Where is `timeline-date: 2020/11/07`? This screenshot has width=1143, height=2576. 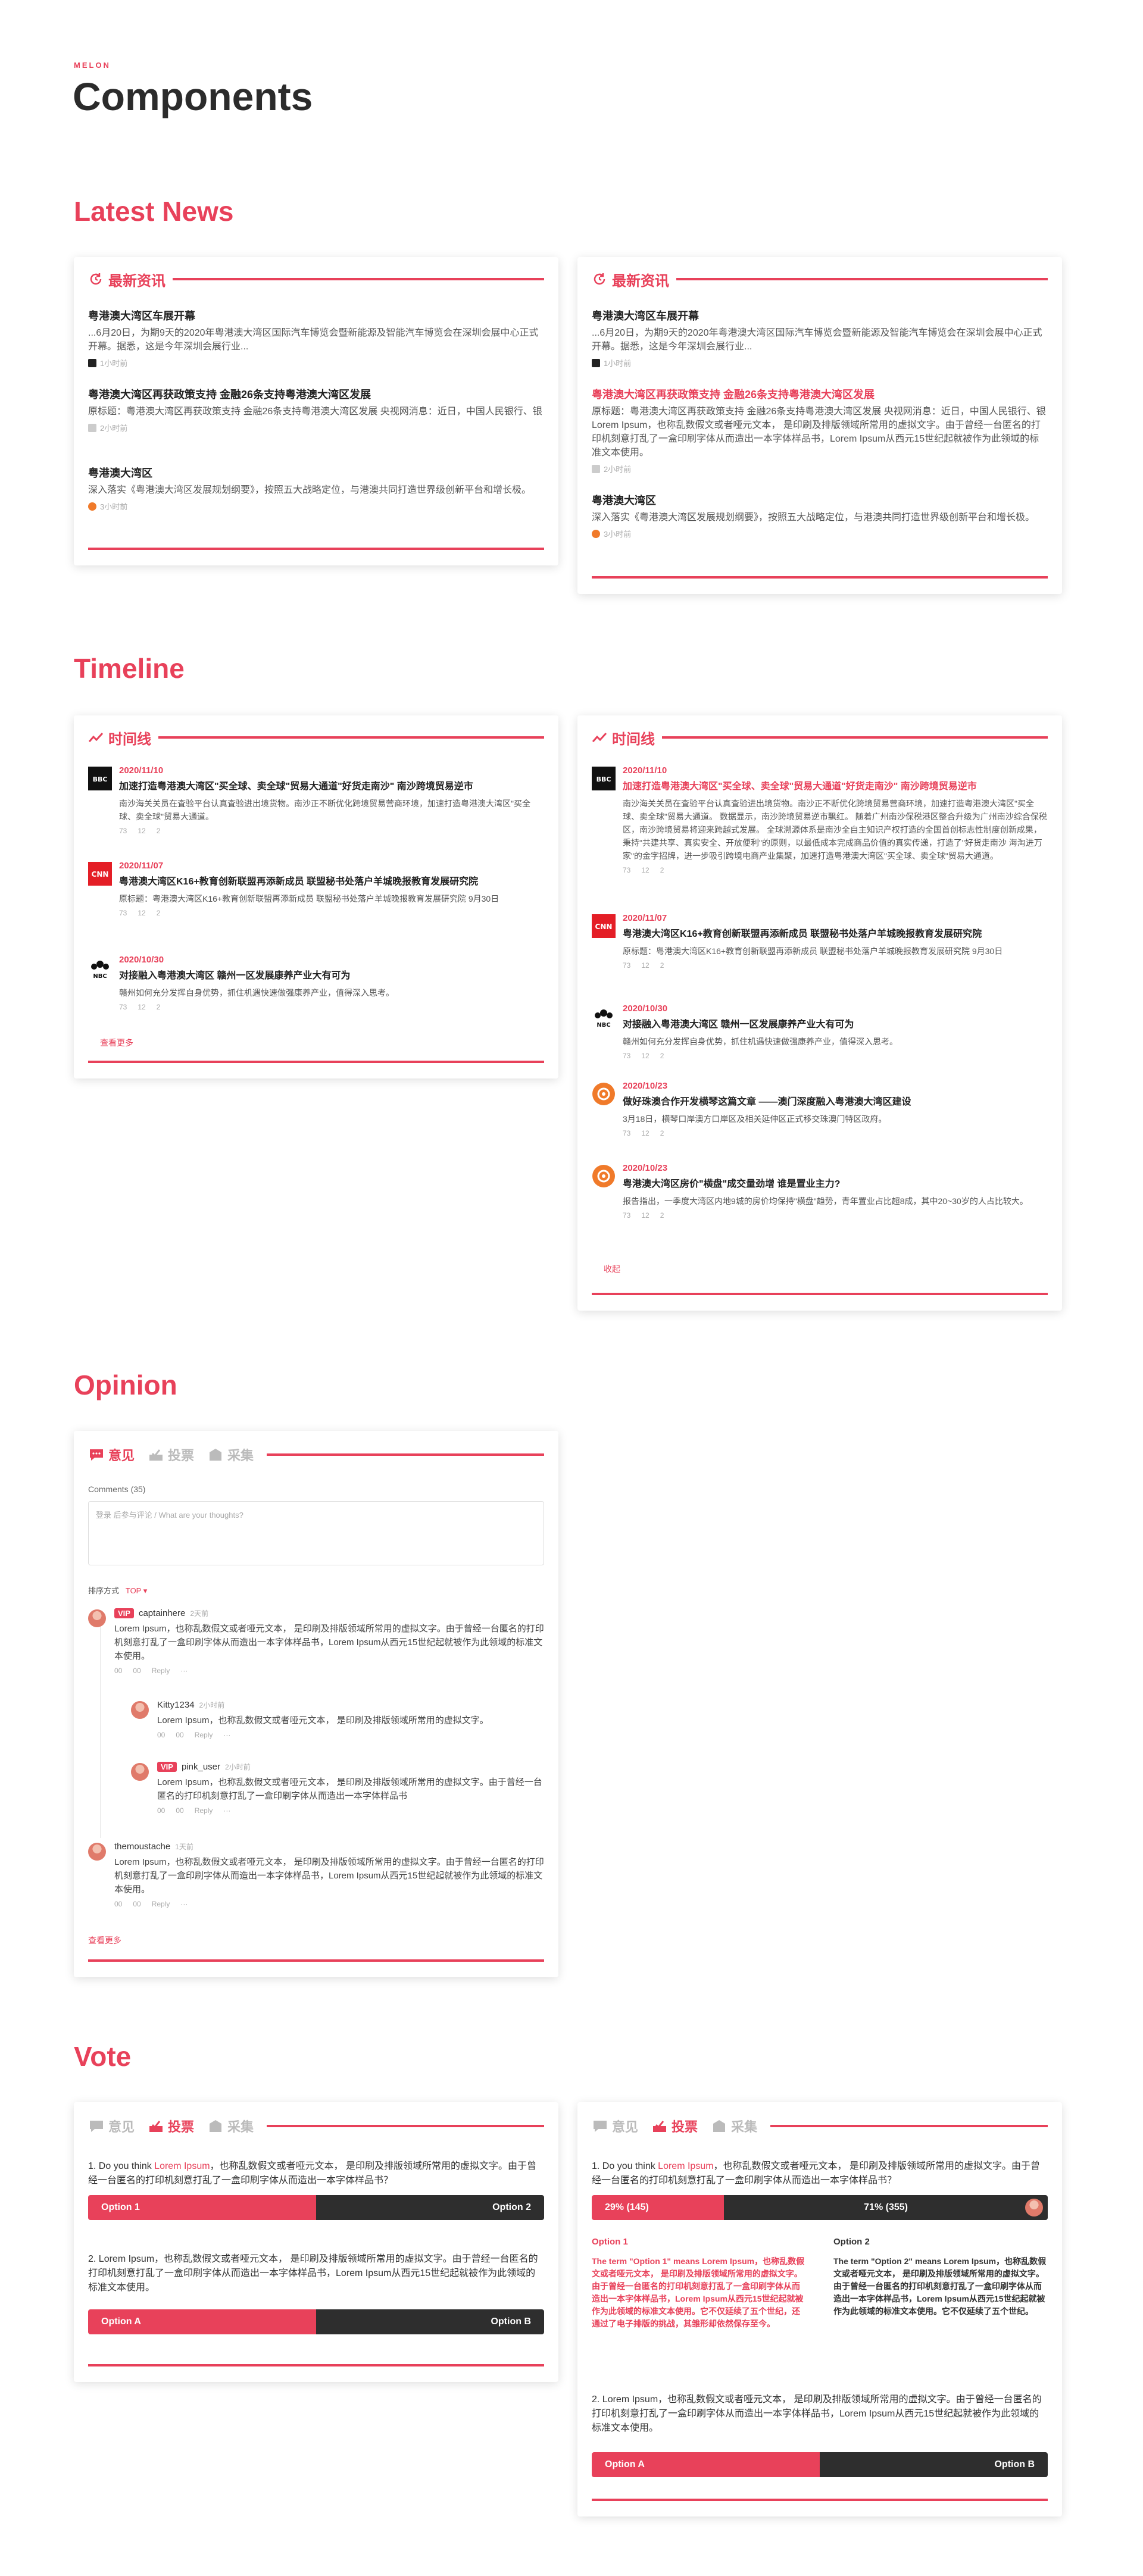
timeline-date: 2020/11/07 is located at coordinates (141, 866).